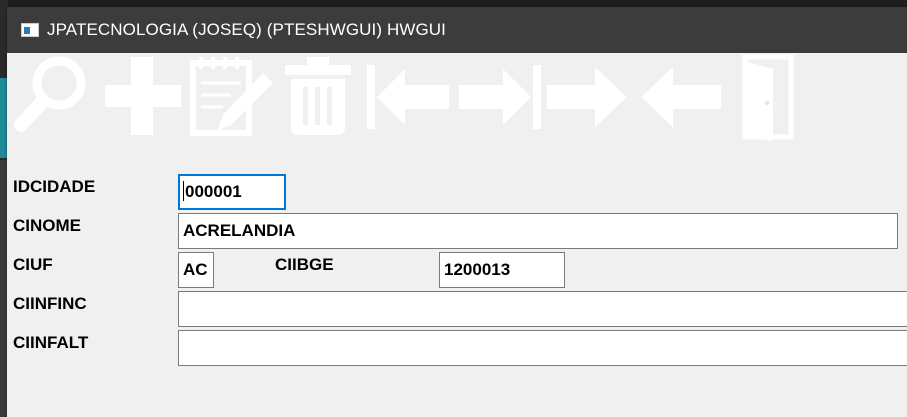 The width and height of the screenshot is (907, 417). I want to click on last-record-icon, so click(500, 97).